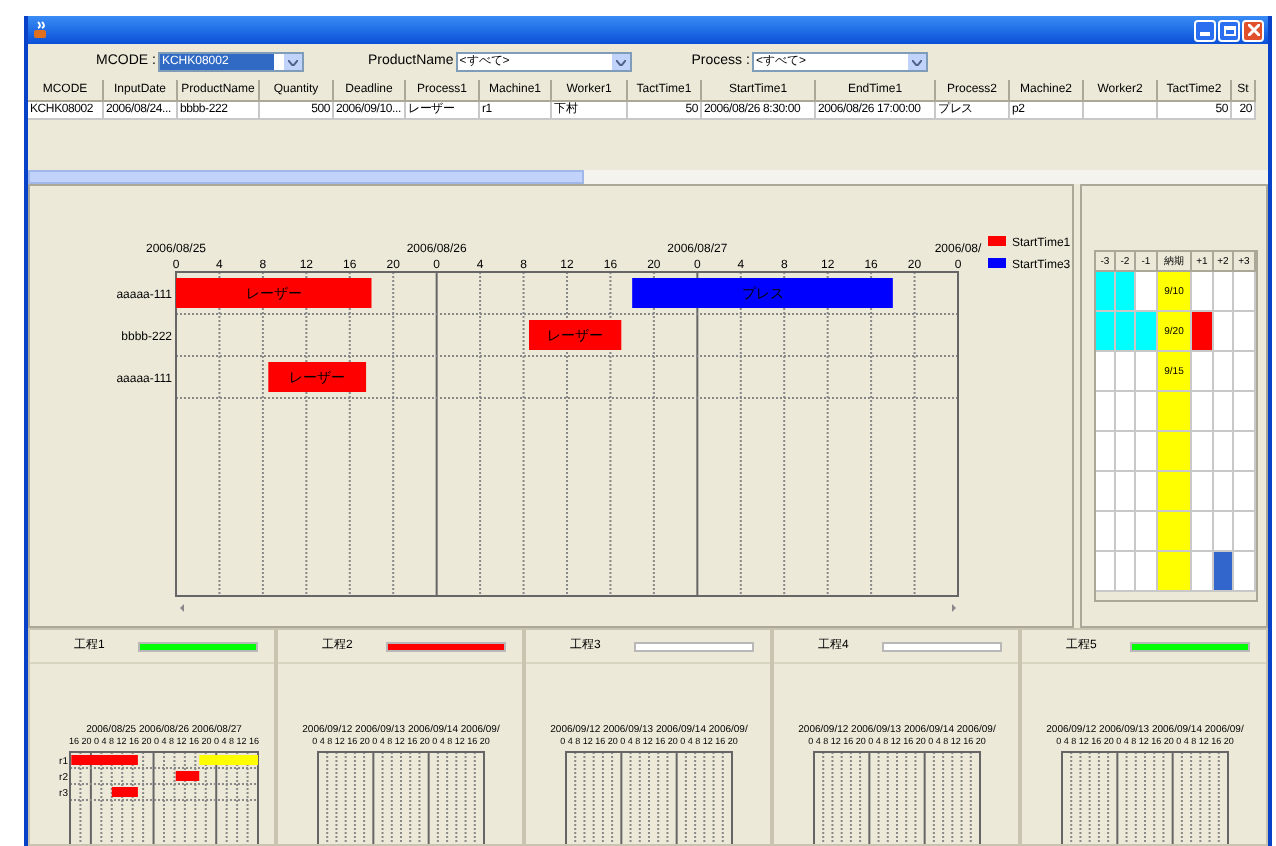 The height and width of the screenshot is (846, 1276). Describe the element at coordinates (41, 30) in the screenshot. I see `app-icon` at that location.